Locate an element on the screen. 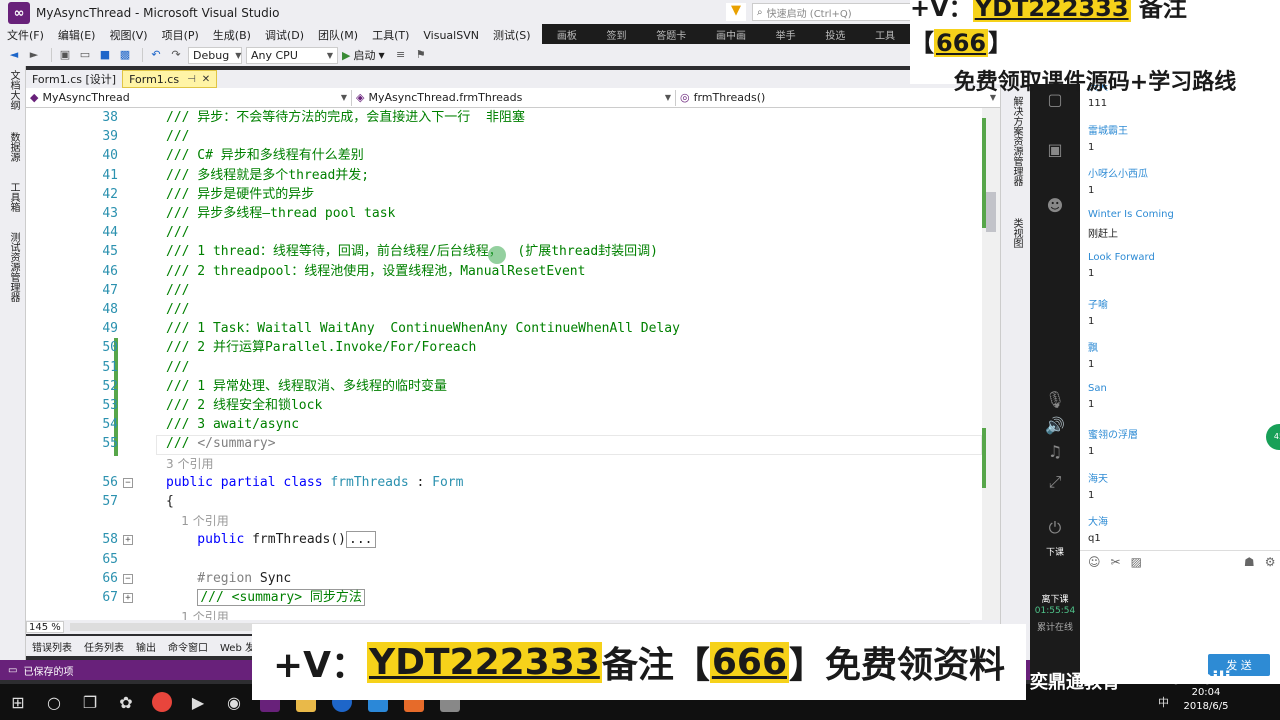  live-toolbar-item: 答题卡 is located at coordinates (671, 34).